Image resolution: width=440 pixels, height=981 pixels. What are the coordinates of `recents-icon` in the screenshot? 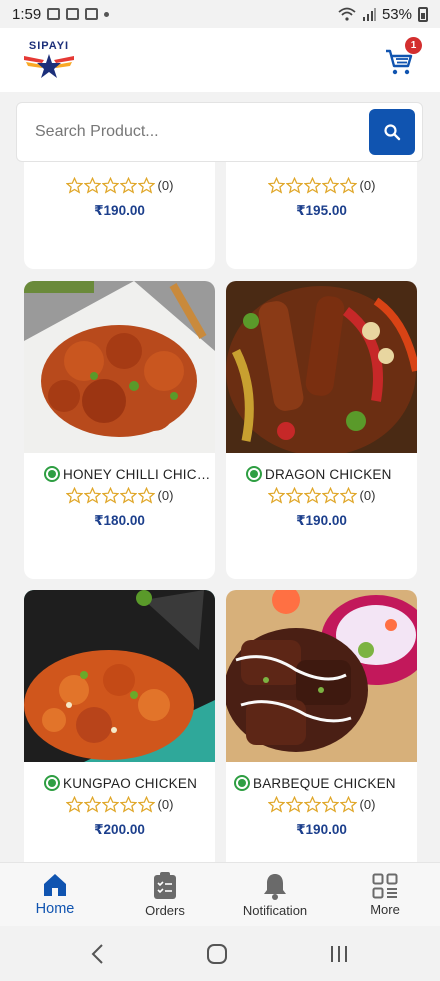 It's located at (339, 954).